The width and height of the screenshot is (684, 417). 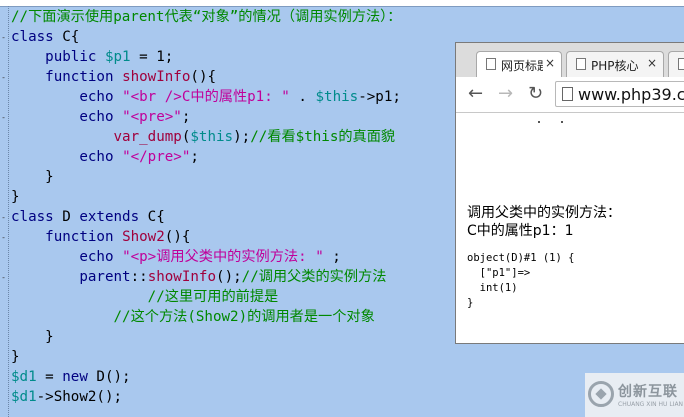 I want to click on code-line: echo "<pre>";, so click(x=206, y=117).